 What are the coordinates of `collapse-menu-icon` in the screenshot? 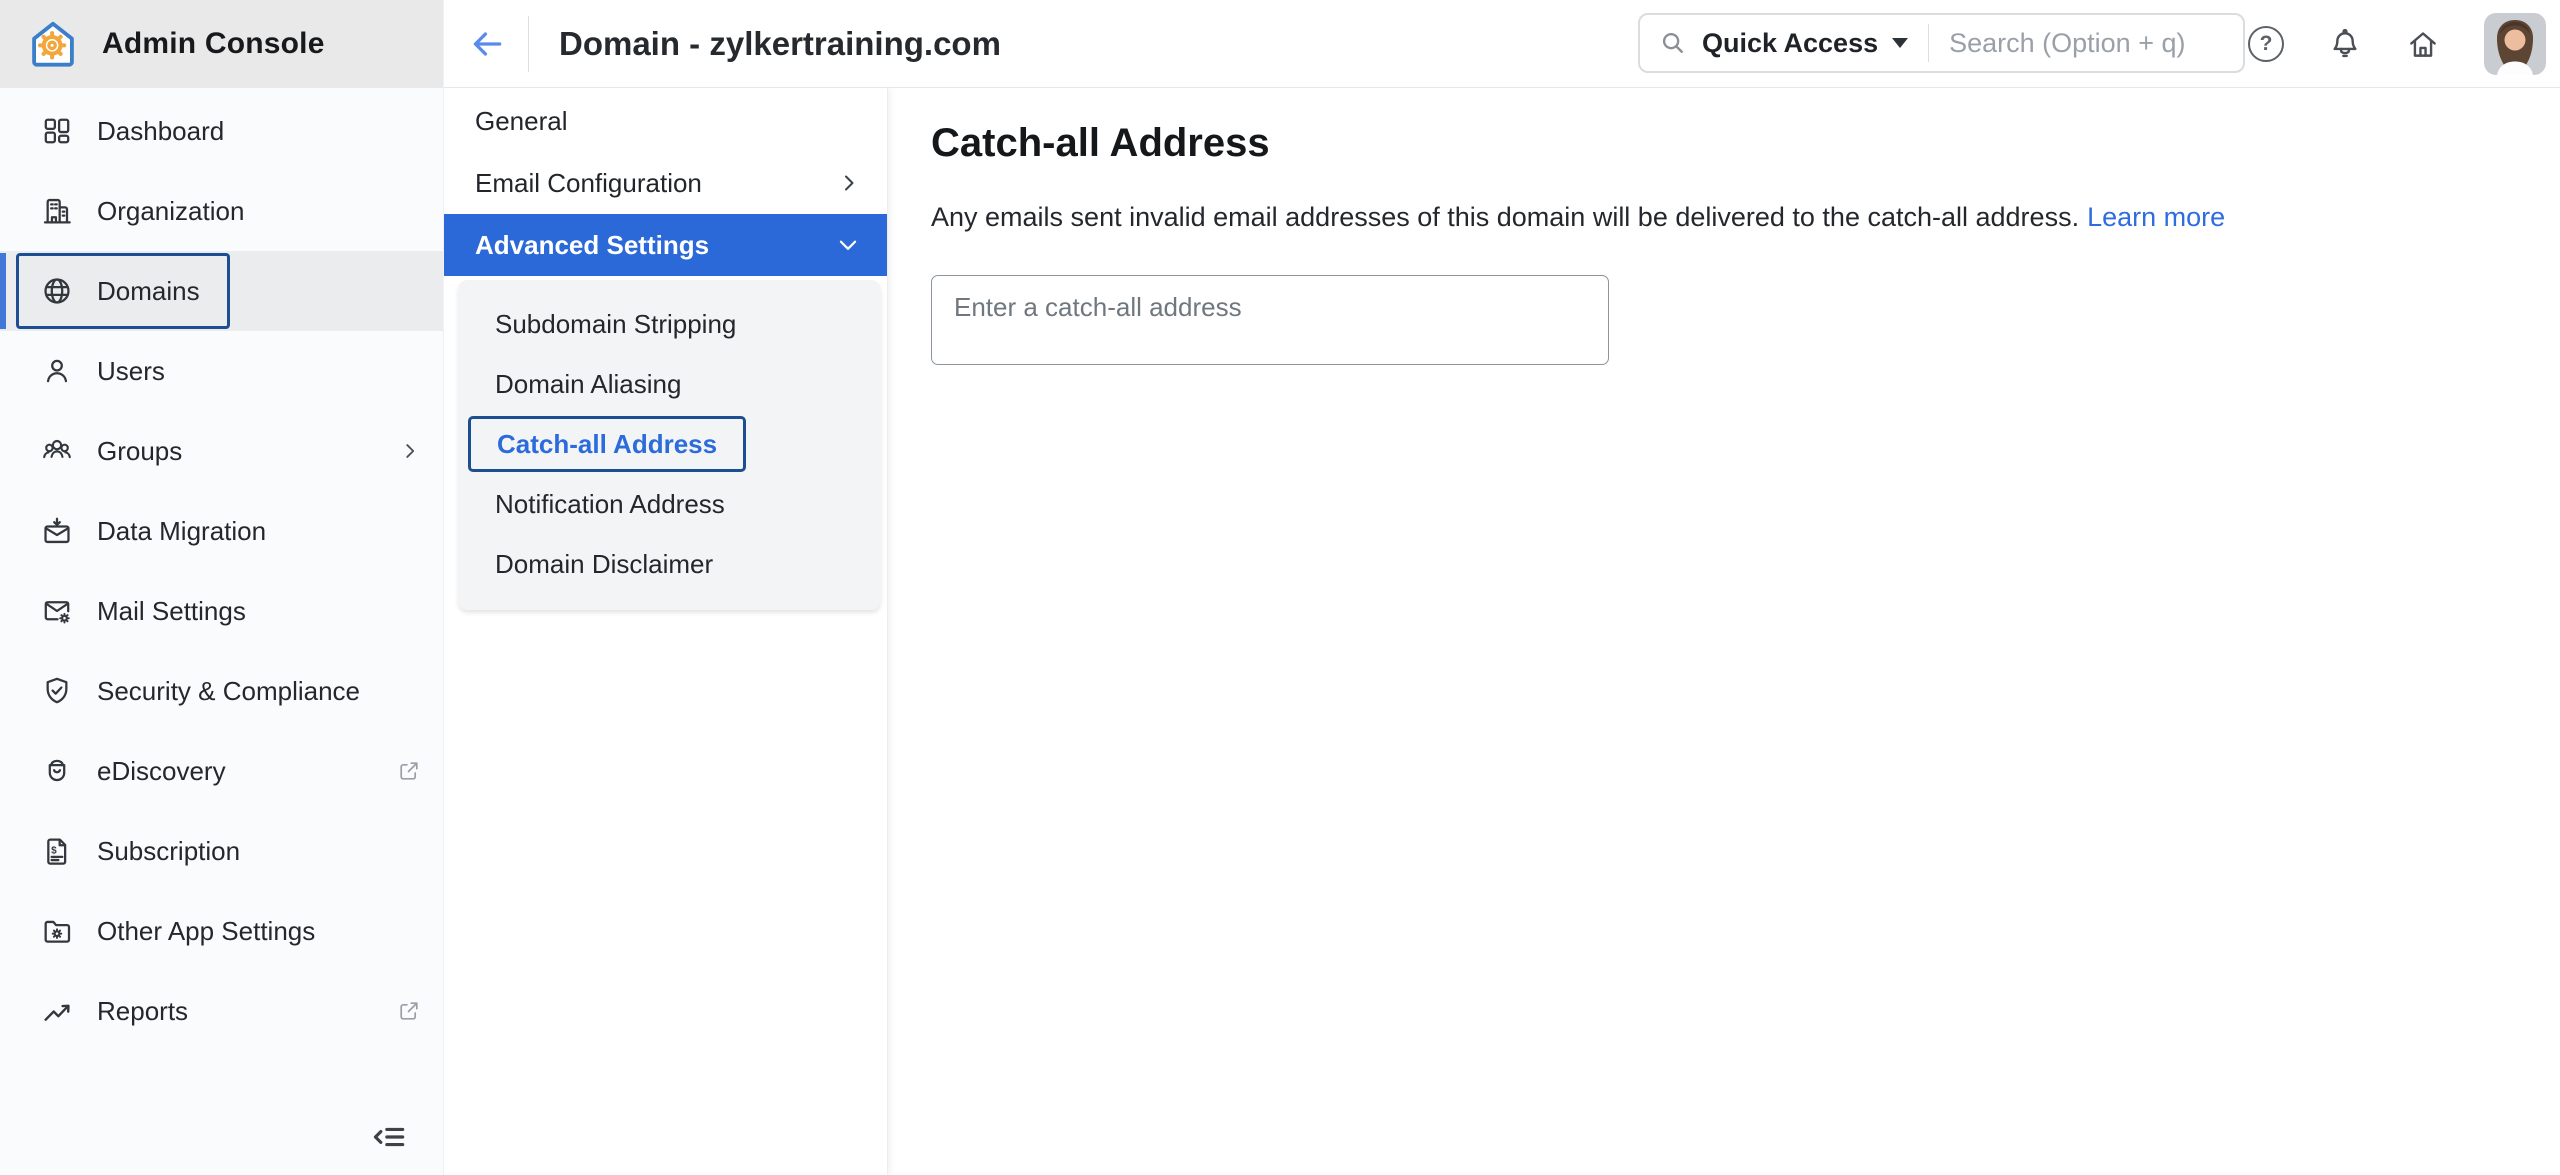 It's located at (390, 1137).